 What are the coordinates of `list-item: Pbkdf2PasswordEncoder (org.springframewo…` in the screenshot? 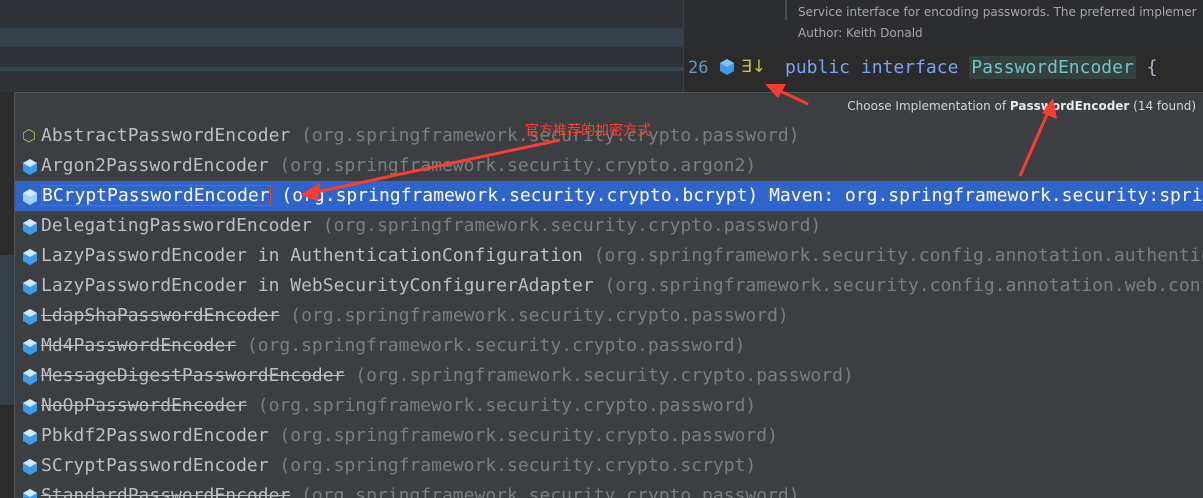 It's located at (609, 436).